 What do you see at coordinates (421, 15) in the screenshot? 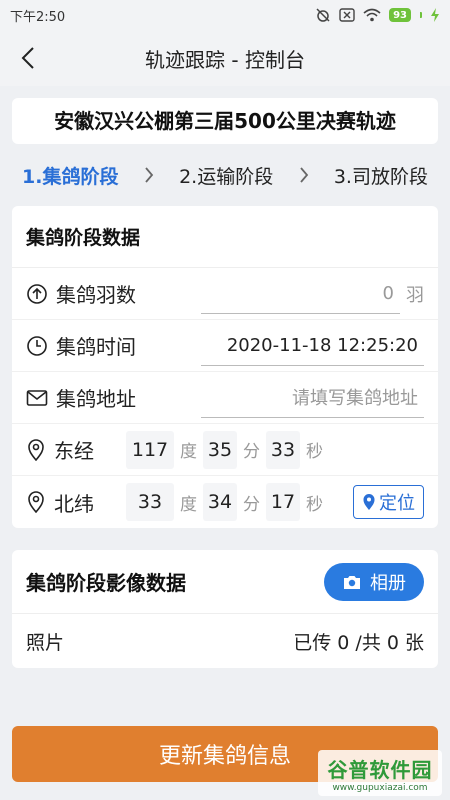
I see `battery-tip` at bounding box center [421, 15].